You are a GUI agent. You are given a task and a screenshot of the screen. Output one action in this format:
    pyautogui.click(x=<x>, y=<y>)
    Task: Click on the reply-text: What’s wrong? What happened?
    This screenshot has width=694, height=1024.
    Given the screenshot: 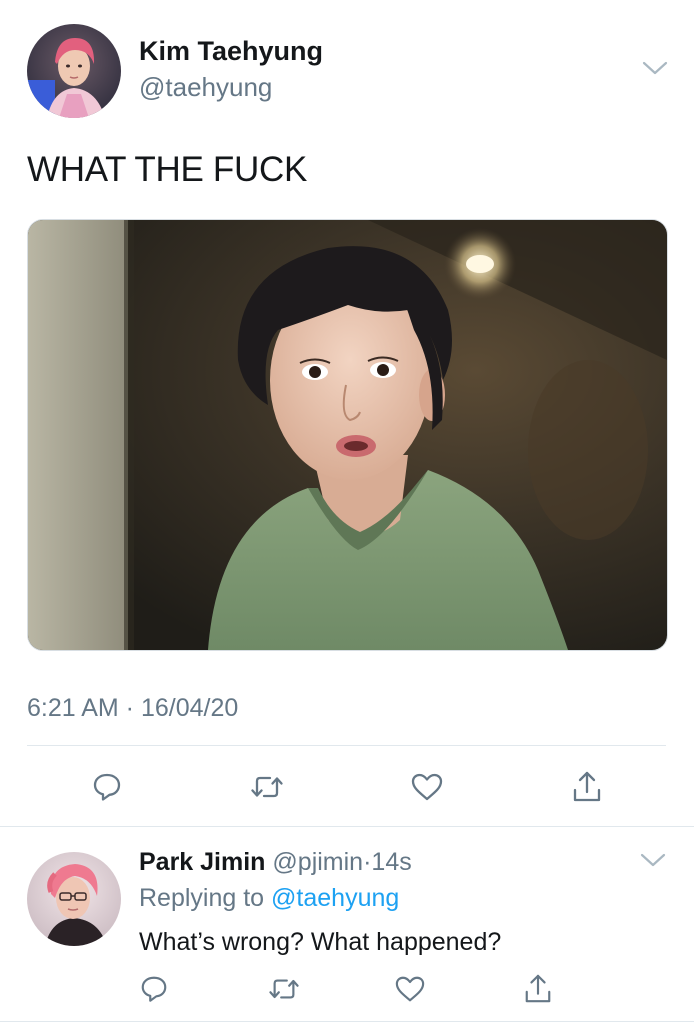 What is the action you would take?
    pyautogui.click(x=320, y=942)
    